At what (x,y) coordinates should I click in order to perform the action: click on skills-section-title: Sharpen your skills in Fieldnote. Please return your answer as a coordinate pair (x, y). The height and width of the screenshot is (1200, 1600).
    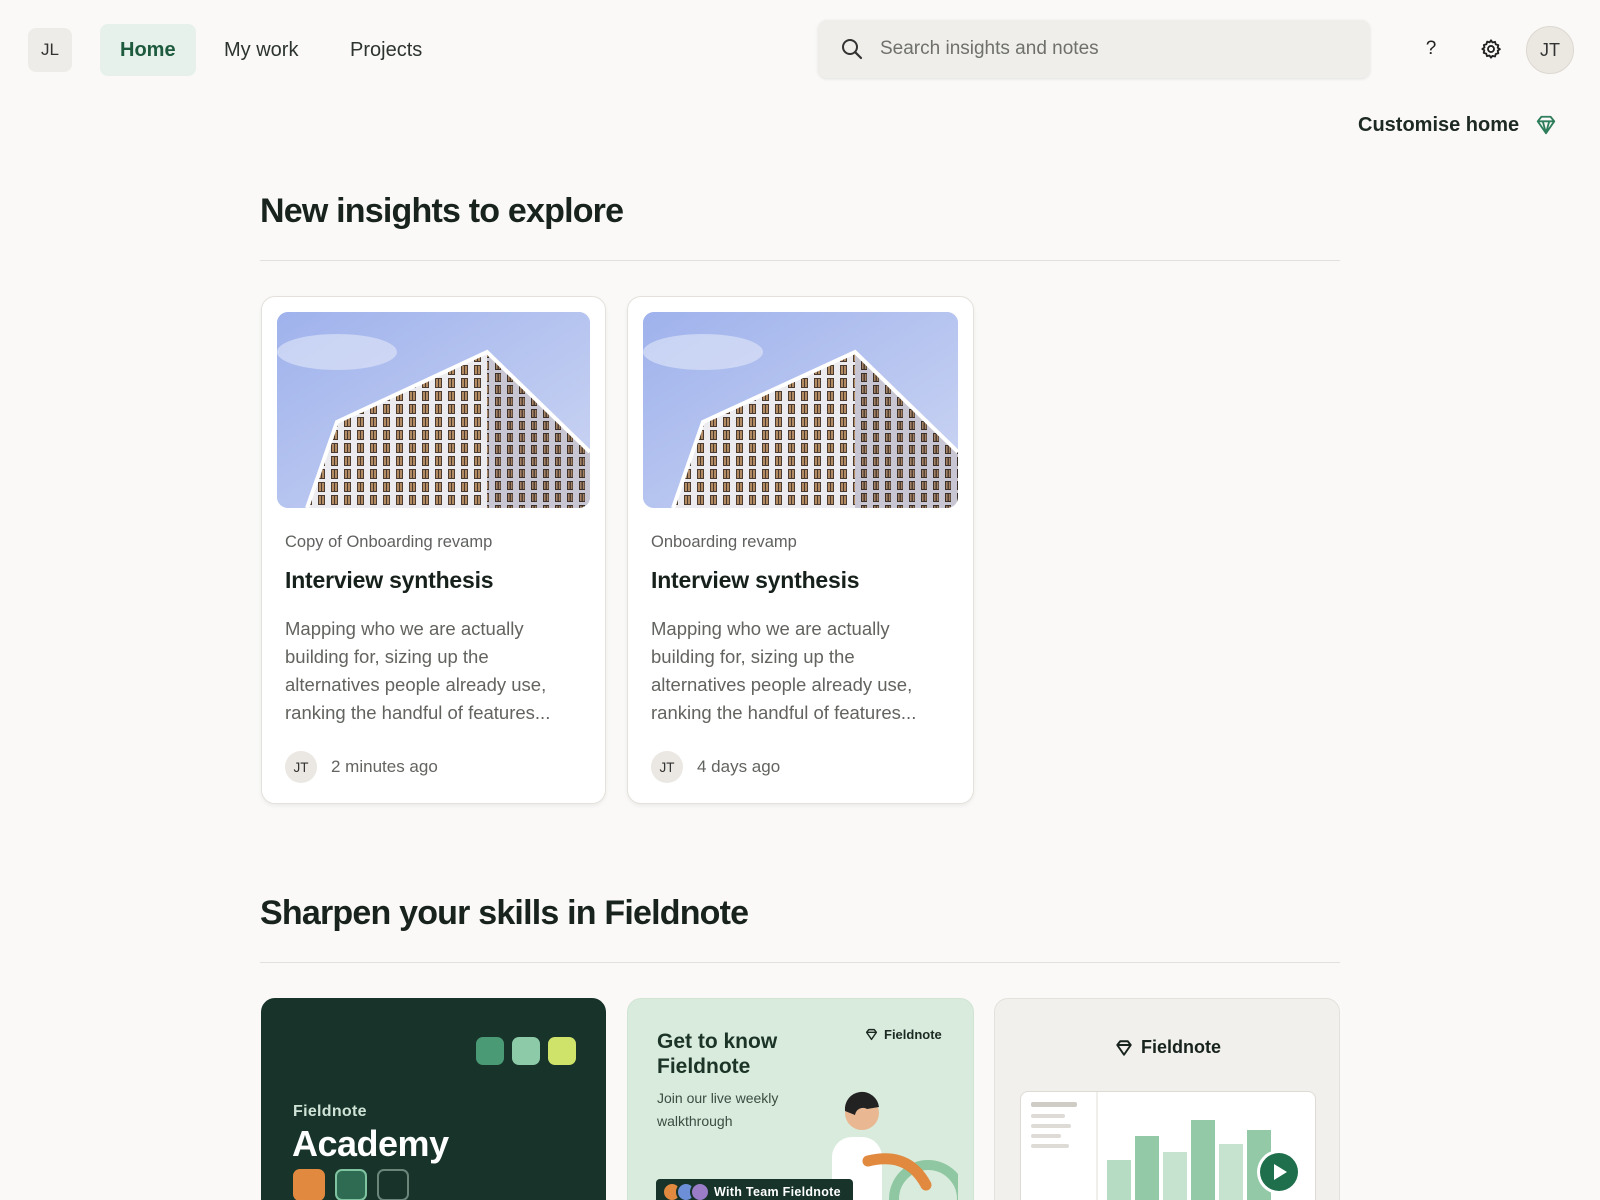
    Looking at the image, I should click on (504, 913).